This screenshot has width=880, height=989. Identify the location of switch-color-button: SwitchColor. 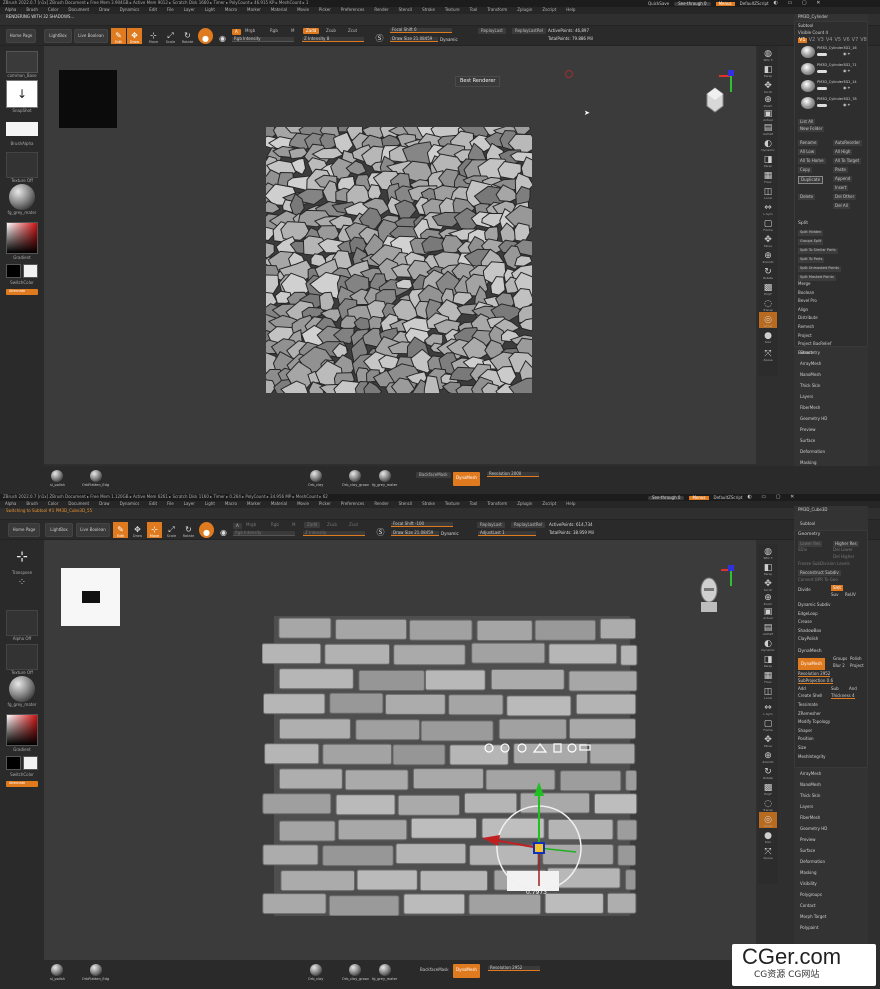
(22, 283).